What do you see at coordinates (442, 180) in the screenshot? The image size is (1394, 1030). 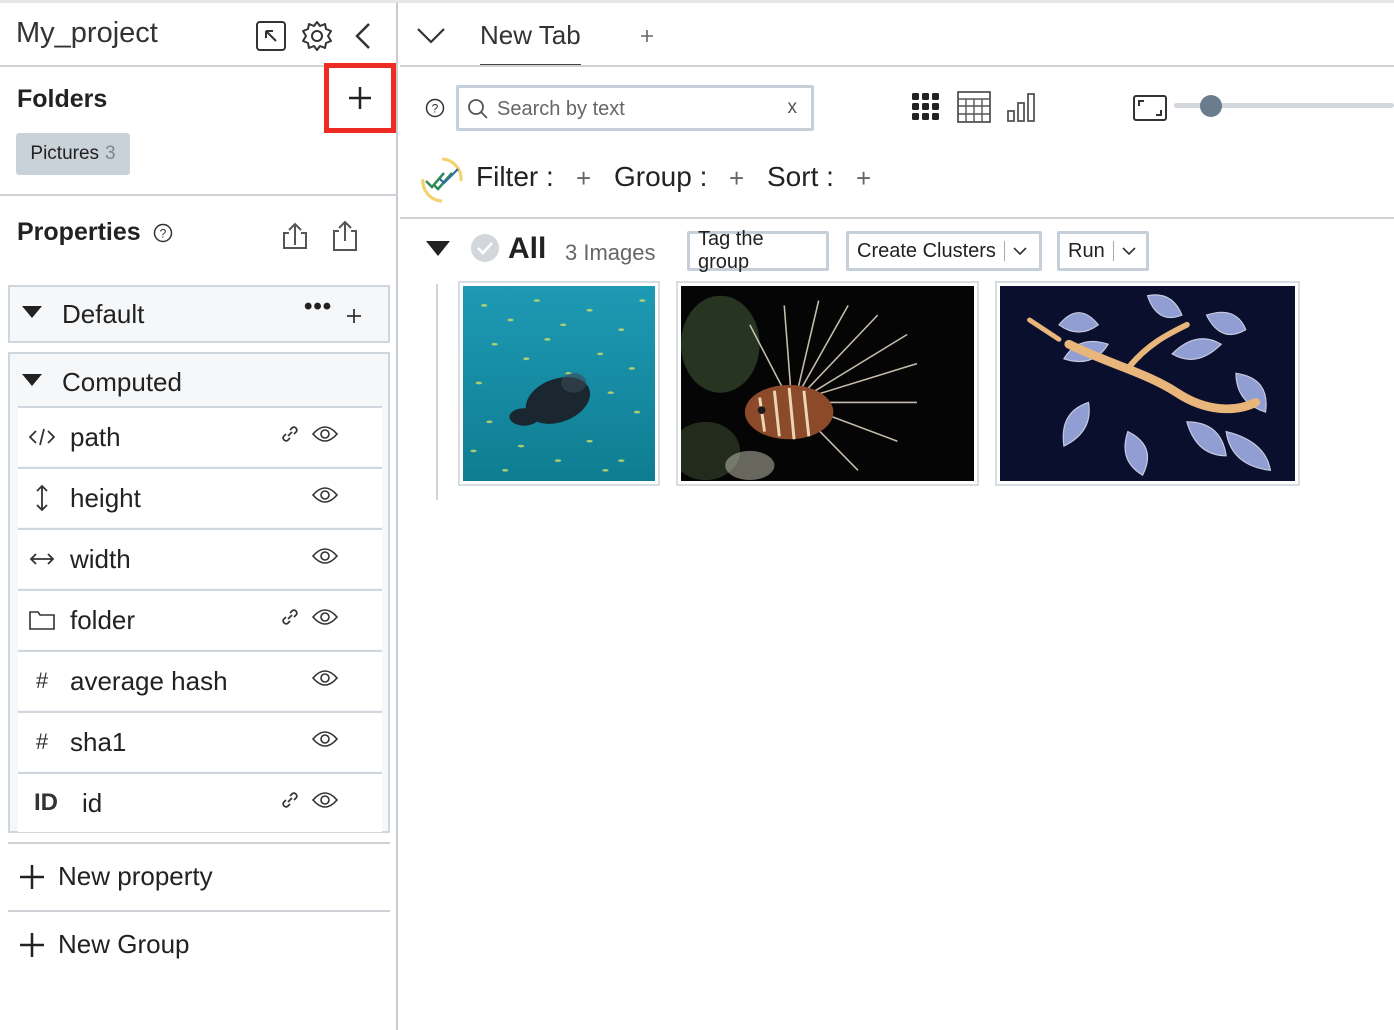 I see `filter-refresh-icon` at bounding box center [442, 180].